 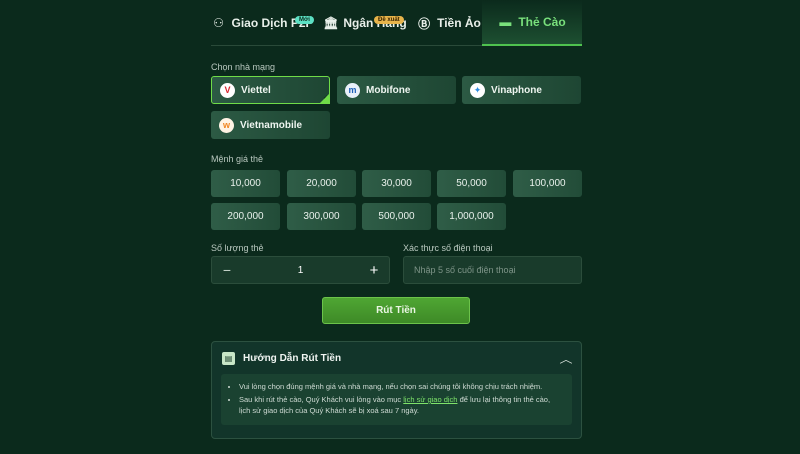 What do you see at coordinates (324, 98) in the screenshot?
I see `selected-check-icon` at bounding box center [324, 98].